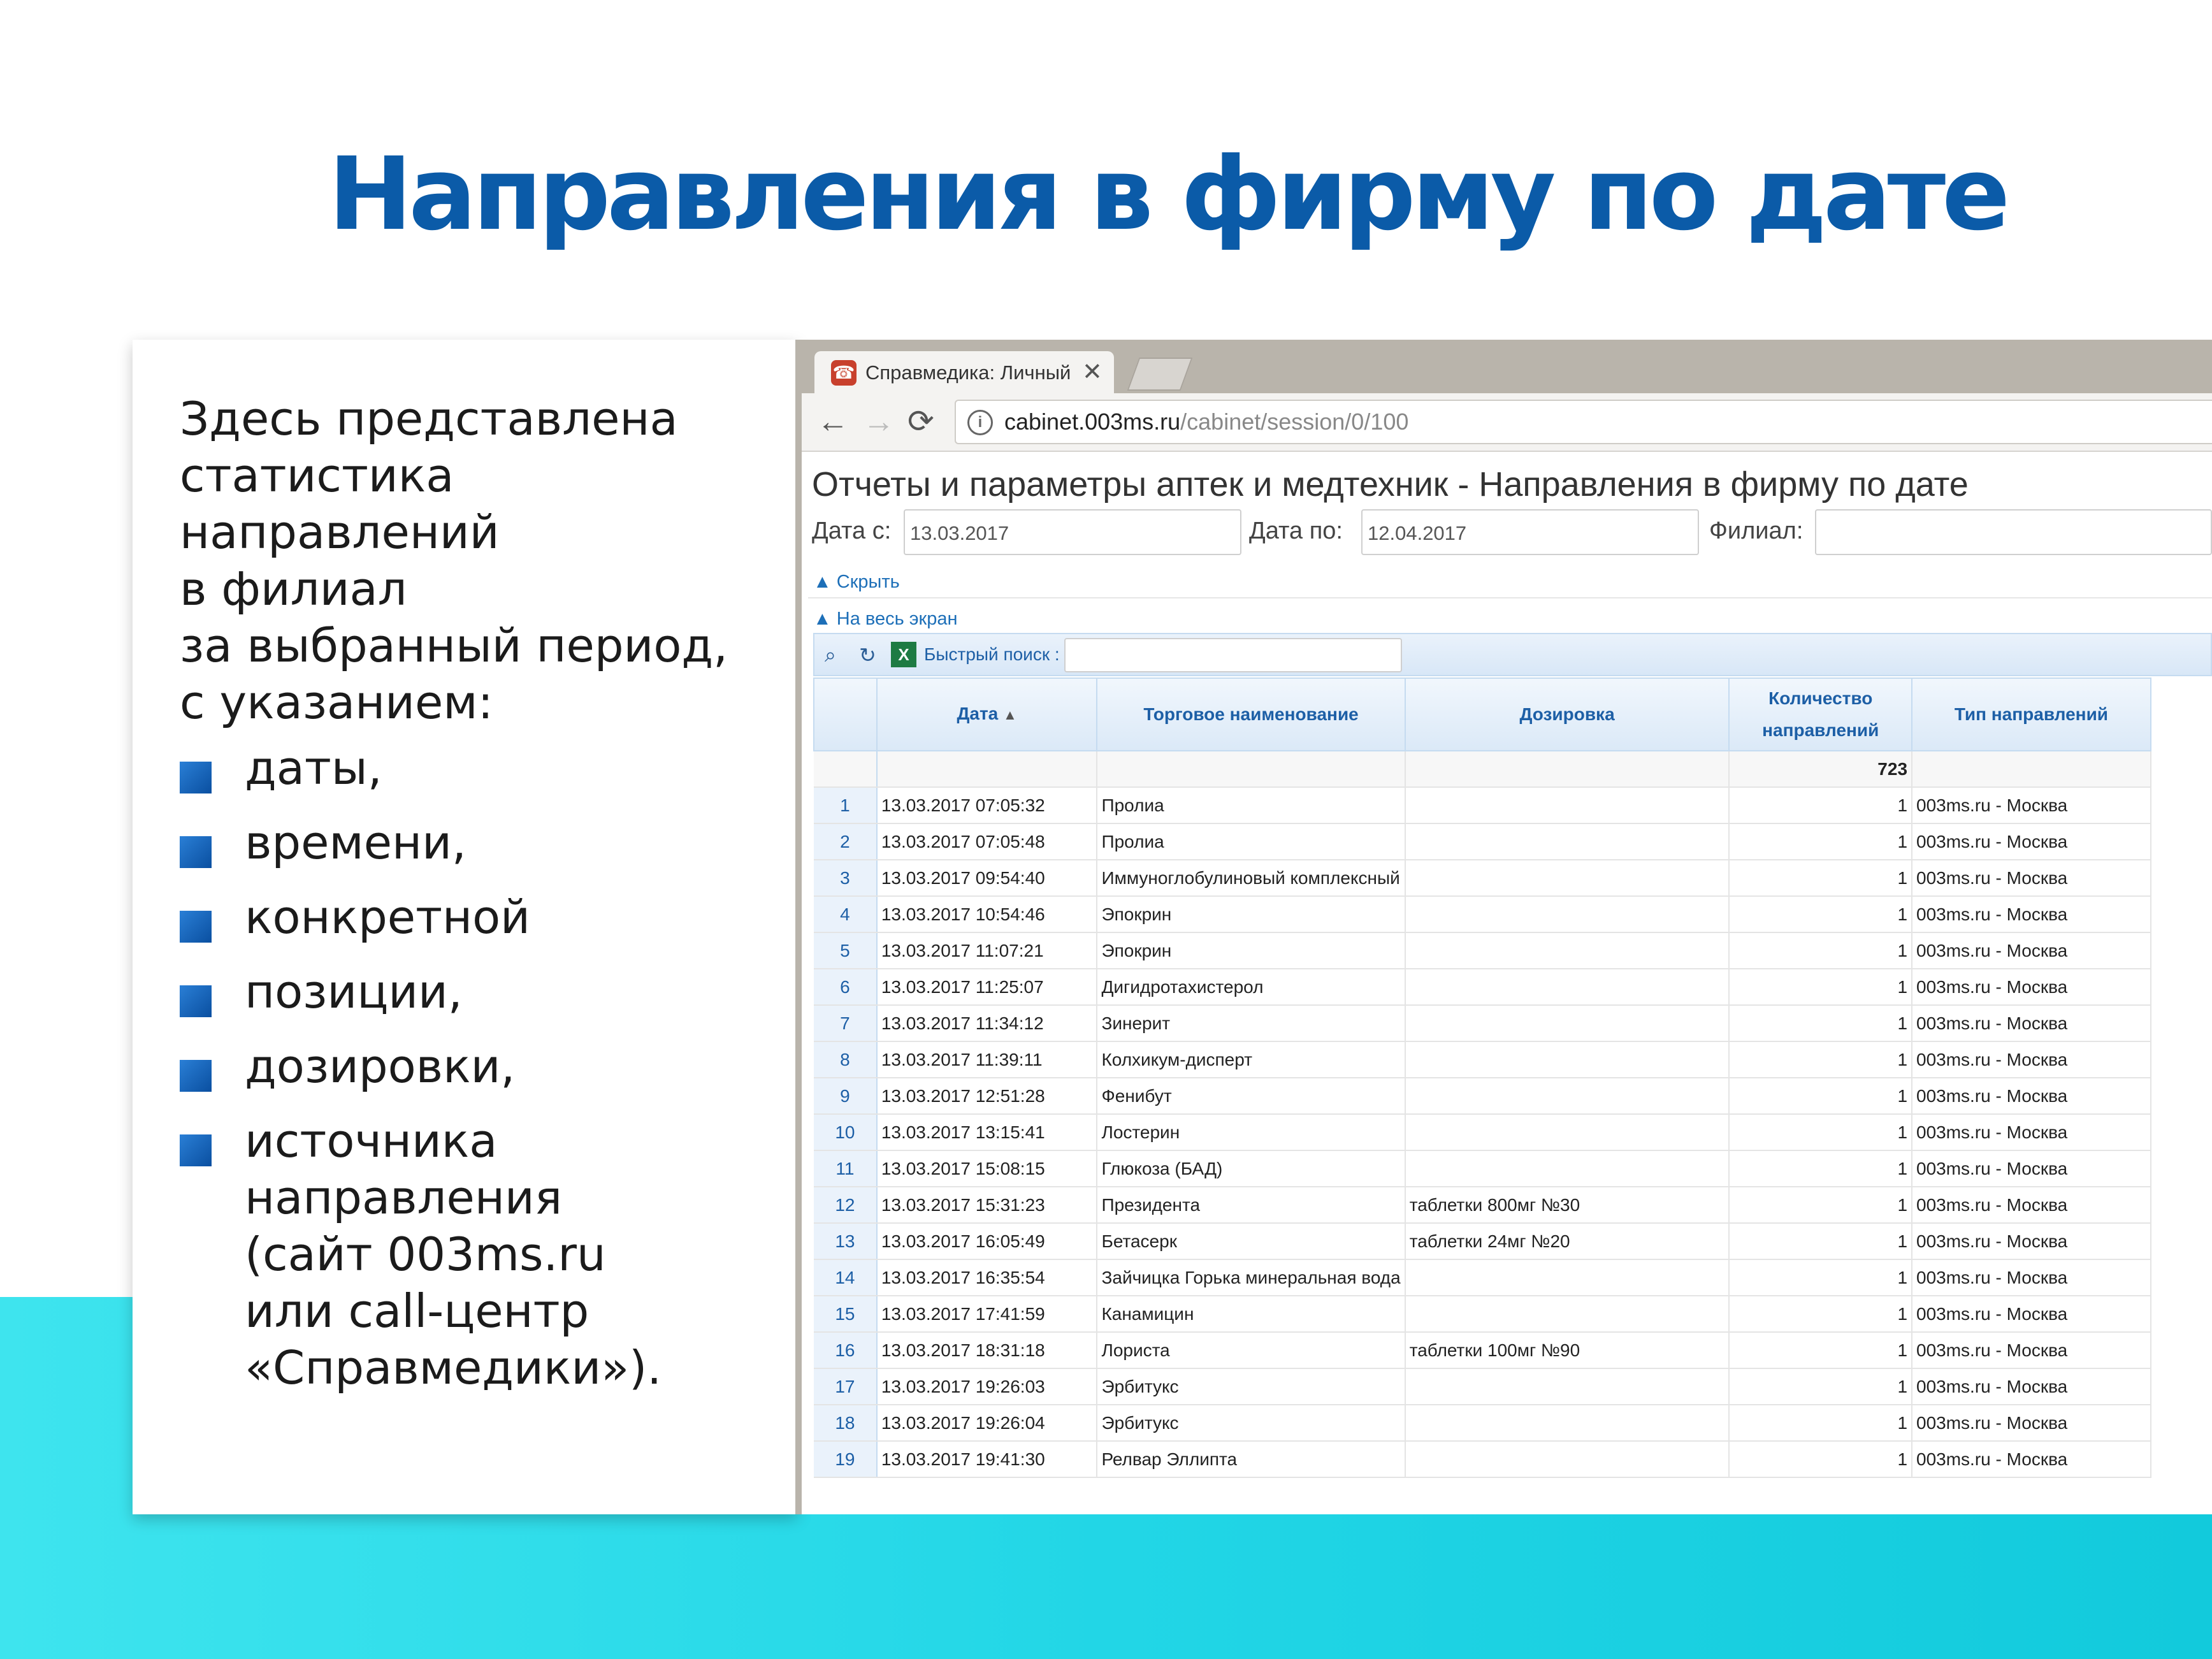 The width and height of the screenshot is (2212, 1659). What do you see at coordinates (846, 1386) in the screenshot?
I see `row-number-cell: 17` at bounding box center [846, 1386].